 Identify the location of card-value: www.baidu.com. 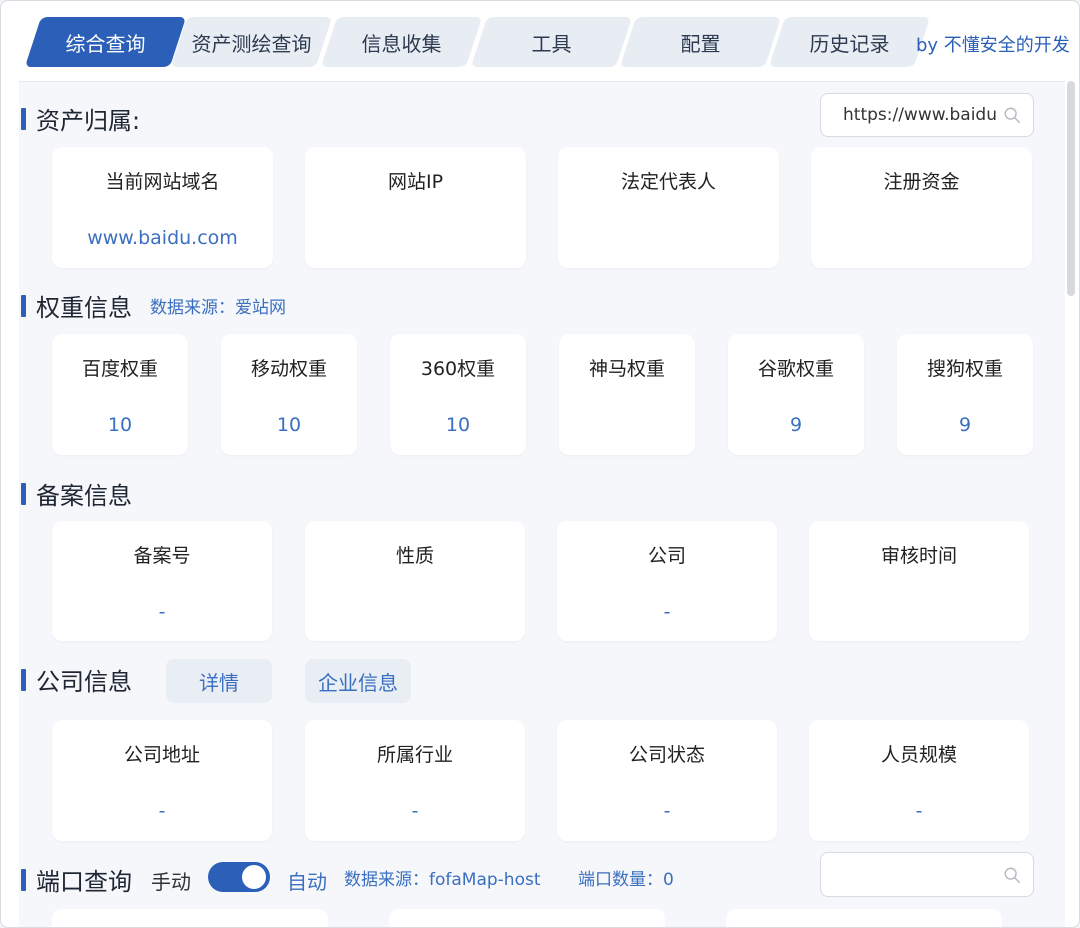
(162, 238).